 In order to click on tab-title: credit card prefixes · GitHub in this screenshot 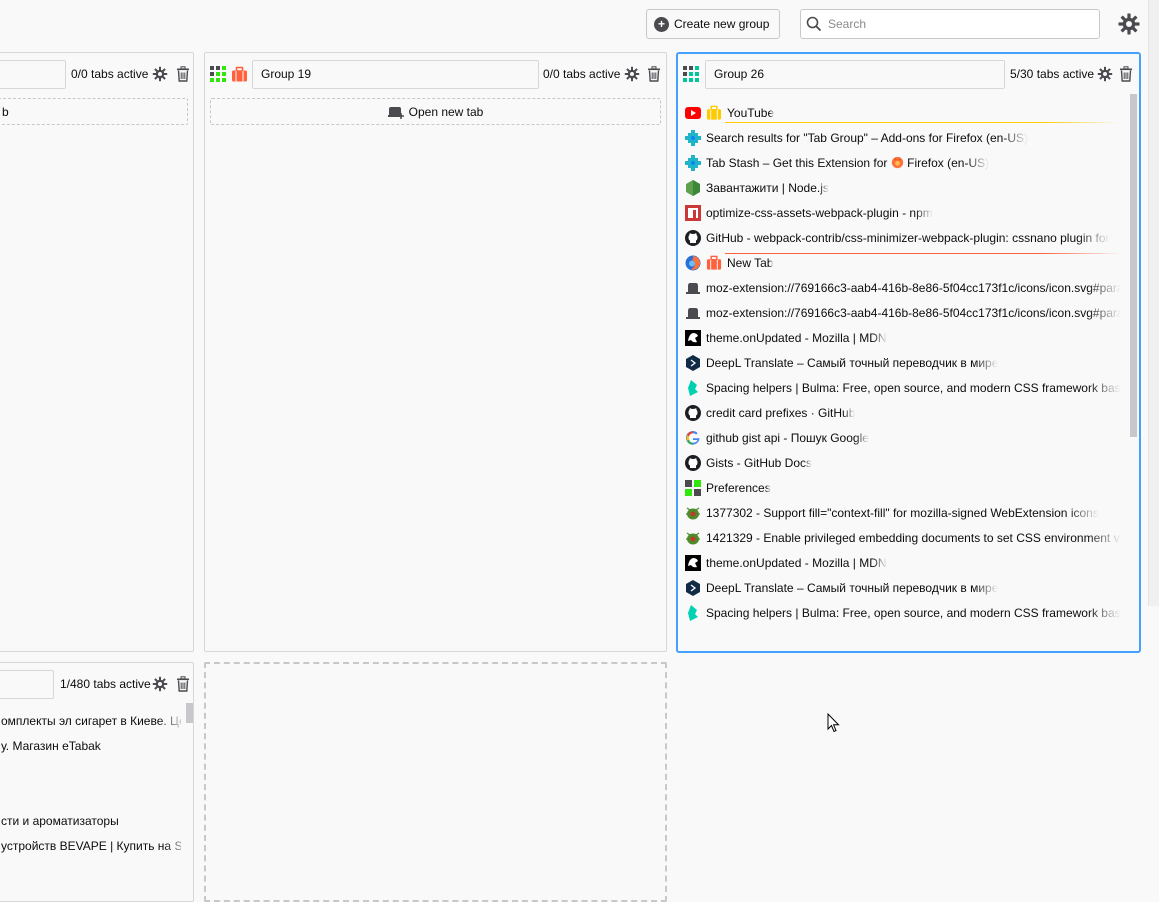, I will do `click(781, 412)`.